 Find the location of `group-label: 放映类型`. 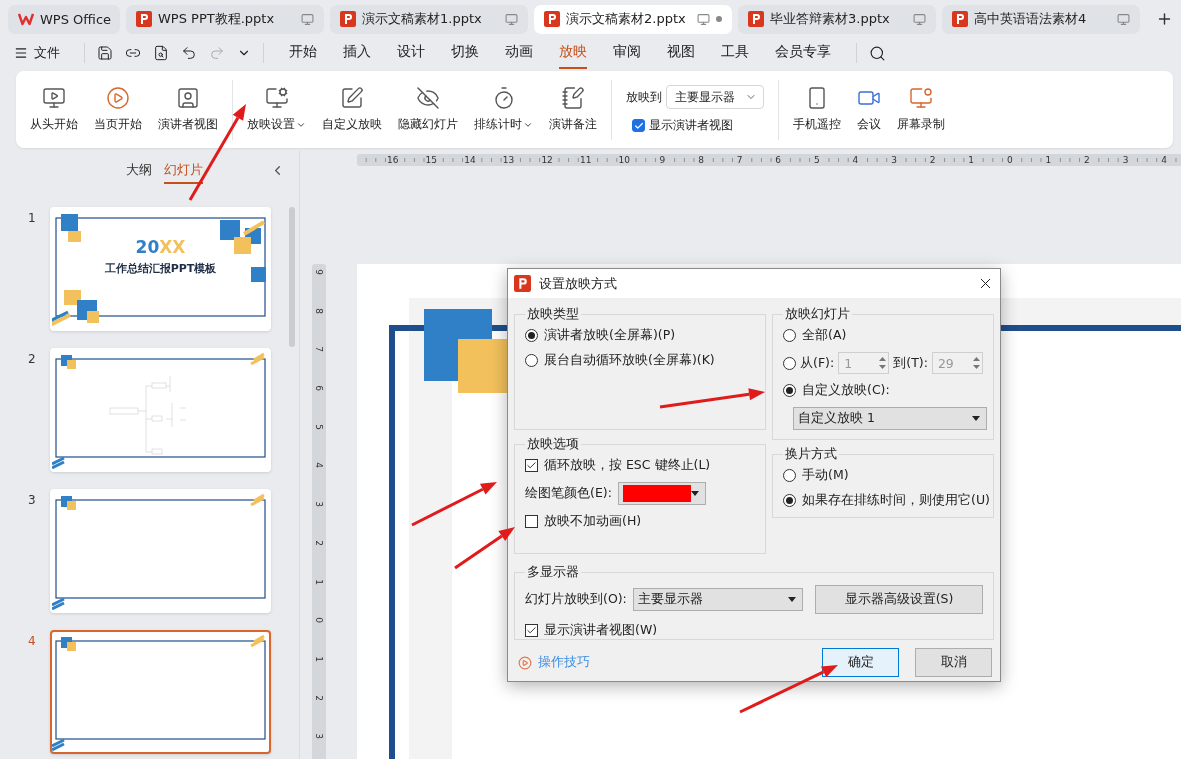

group-label: 放映类型 is located at coordinates (553, 314).